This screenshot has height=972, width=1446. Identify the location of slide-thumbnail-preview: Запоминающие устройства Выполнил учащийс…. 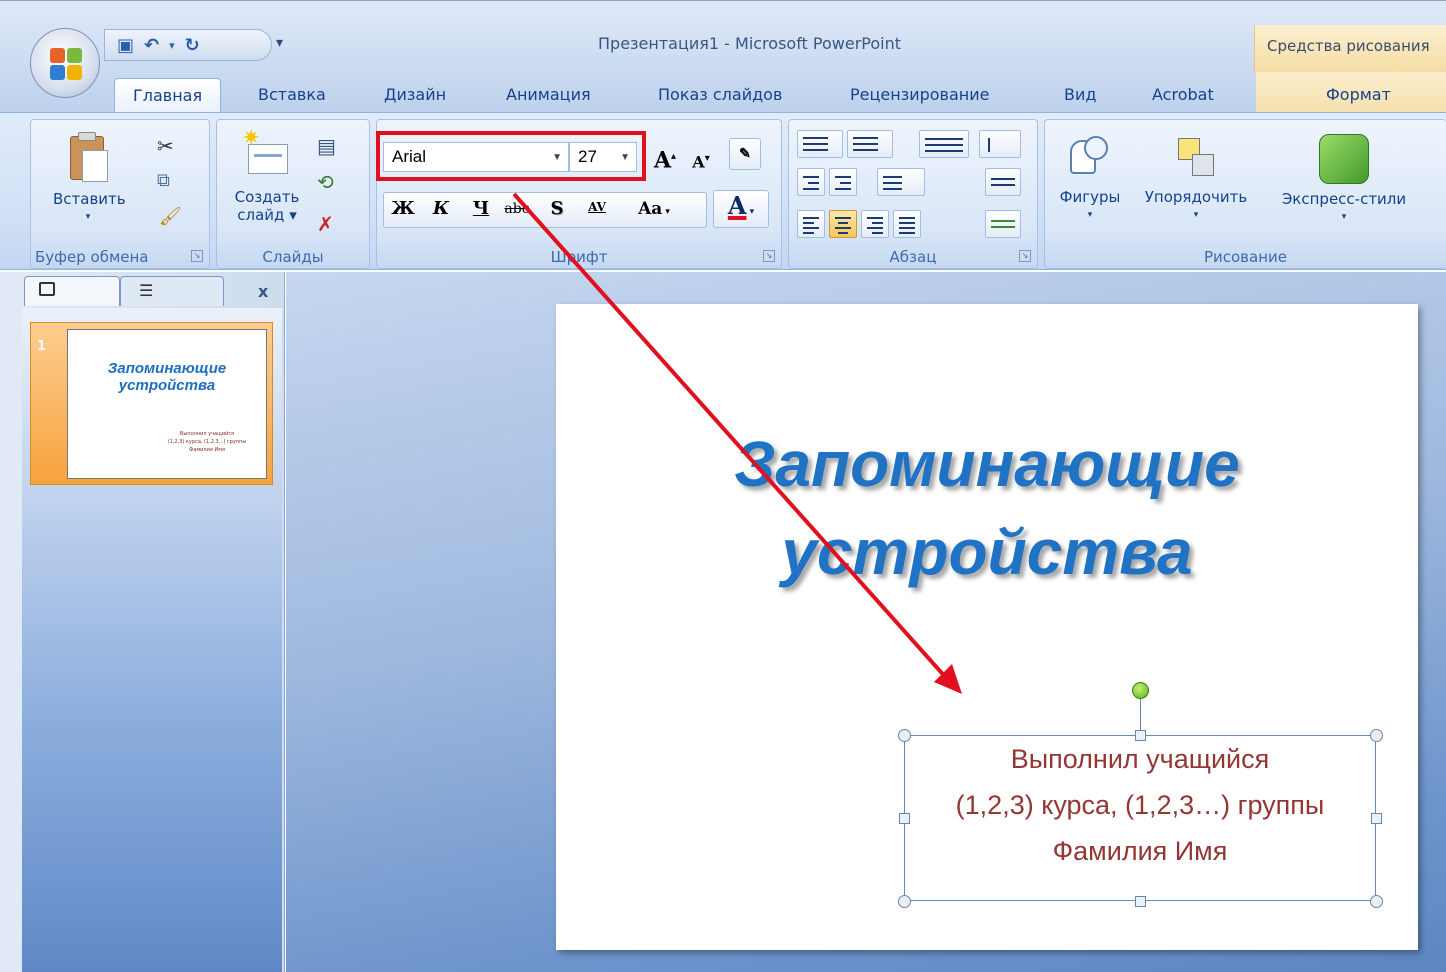
(167, 404).